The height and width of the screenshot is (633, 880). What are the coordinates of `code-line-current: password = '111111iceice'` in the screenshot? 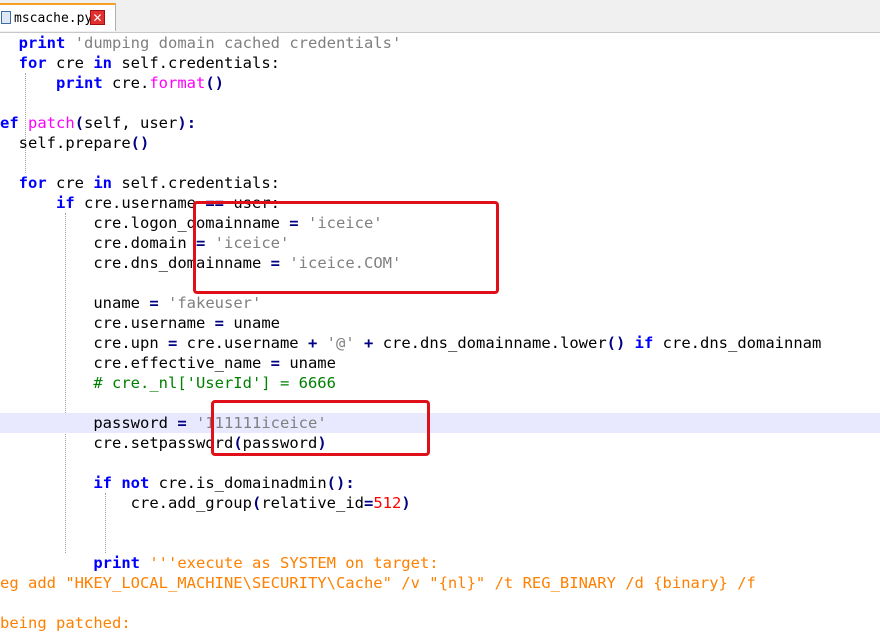 It's located at (440, 423).